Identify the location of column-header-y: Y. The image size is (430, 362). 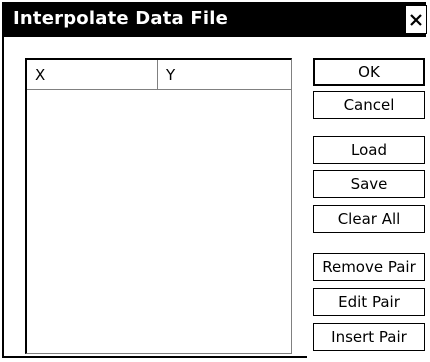
(224, 74).